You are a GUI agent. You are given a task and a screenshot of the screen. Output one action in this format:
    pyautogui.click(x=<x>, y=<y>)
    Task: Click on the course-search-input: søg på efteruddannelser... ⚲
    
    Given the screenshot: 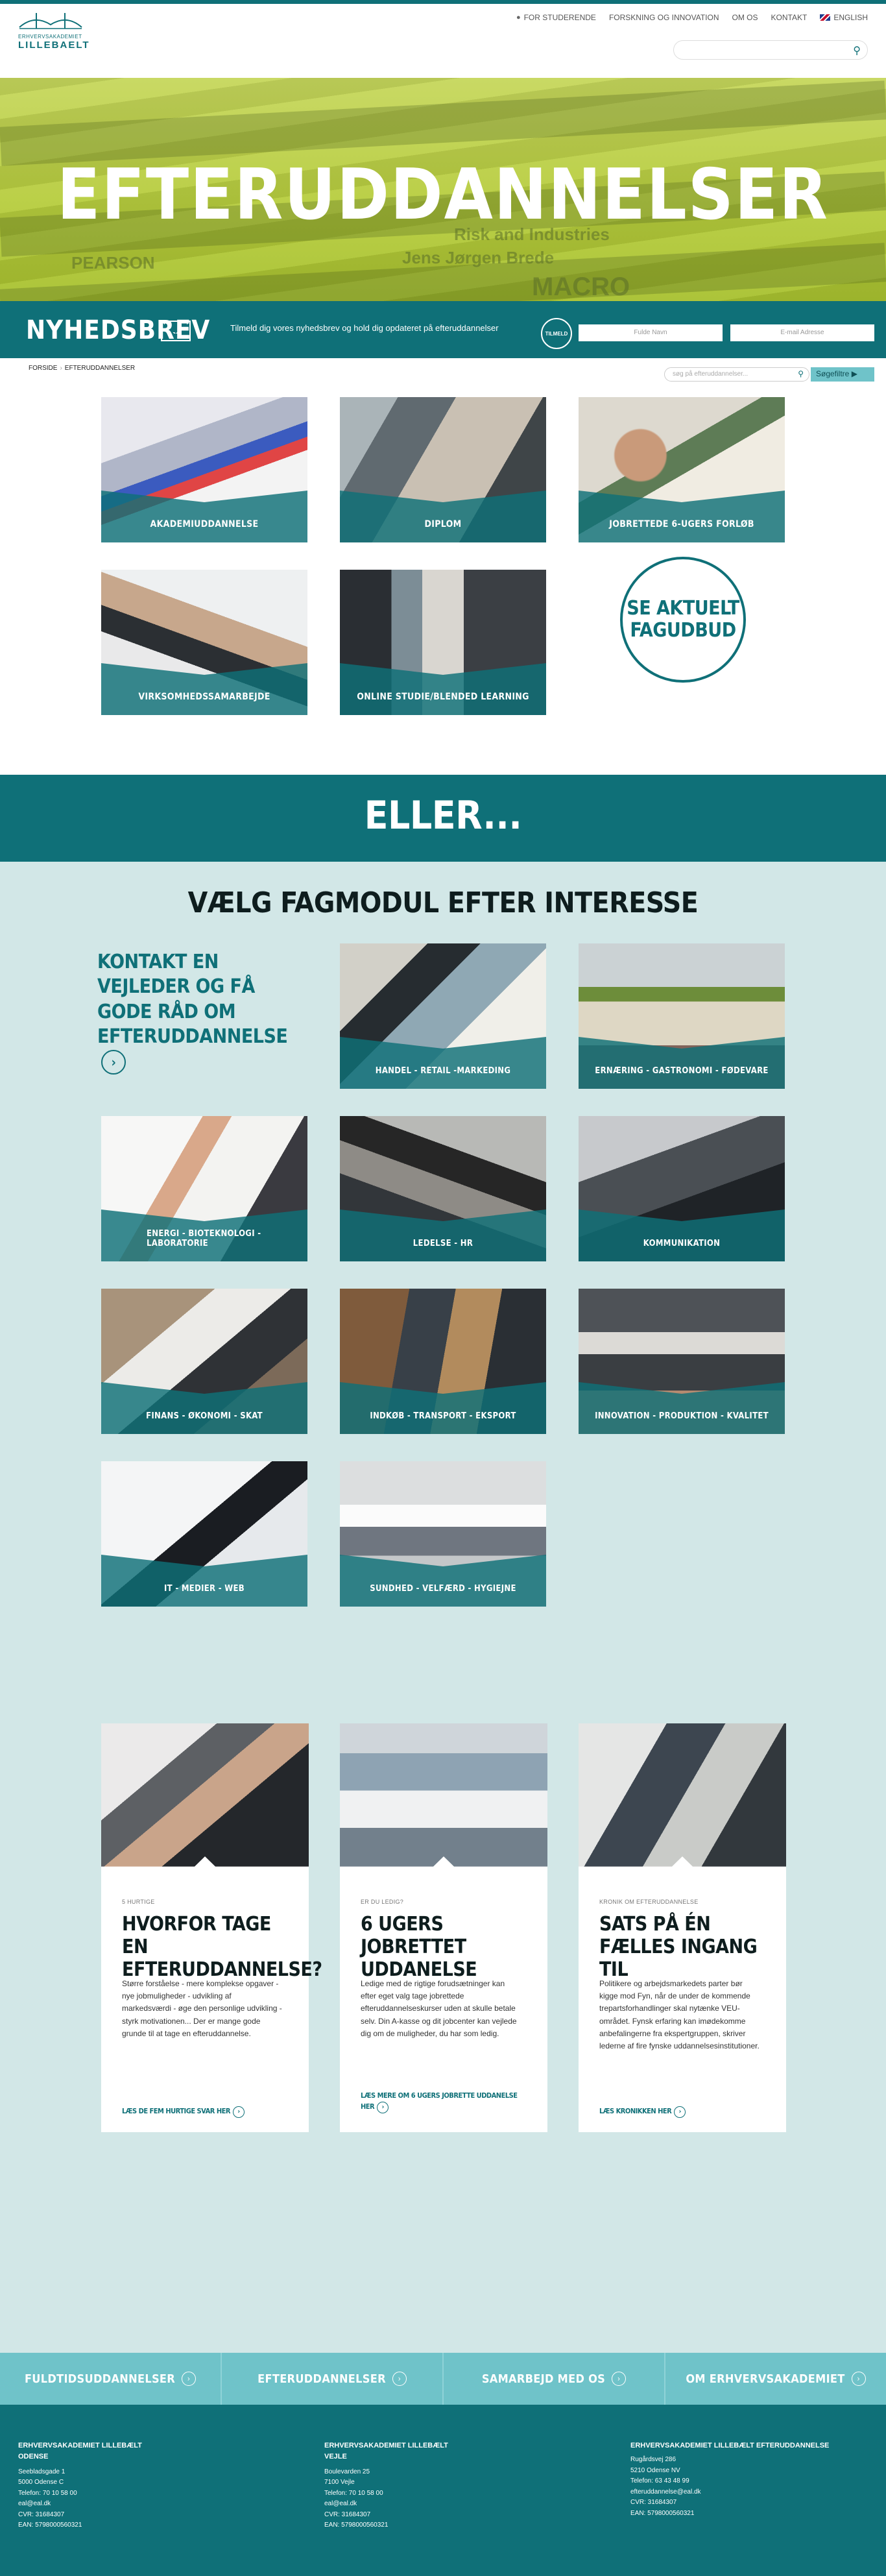 What is the action you would take?
    pyautogui.click(x=736, y=374)
    